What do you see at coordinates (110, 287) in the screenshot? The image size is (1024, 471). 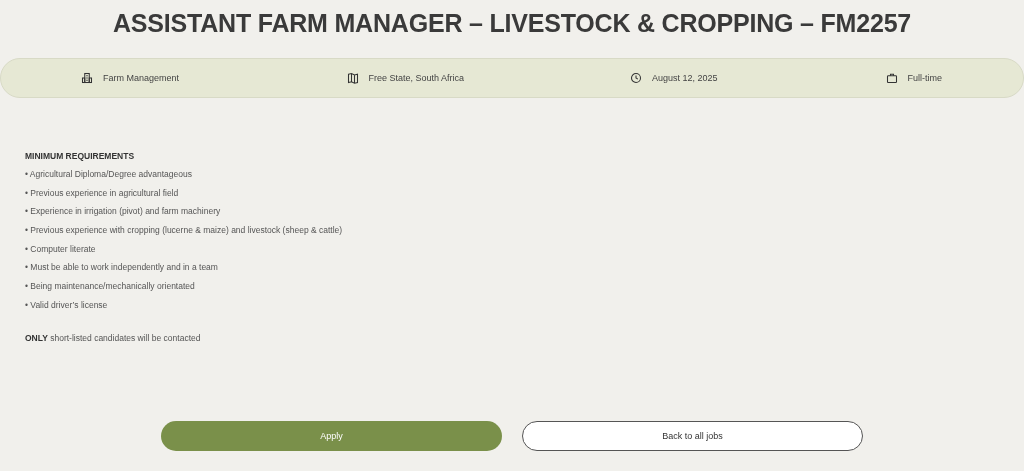 I see `requirement-item: • Being maintenance/mechanically orientated` at bounding box center [110, 287].